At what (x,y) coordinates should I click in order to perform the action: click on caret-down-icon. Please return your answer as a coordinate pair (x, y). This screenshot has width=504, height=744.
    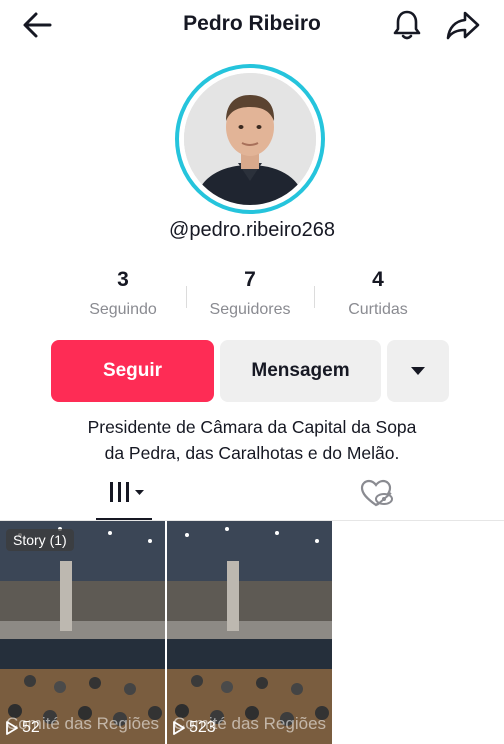
    Looking at the image, I should click on (418, 371).